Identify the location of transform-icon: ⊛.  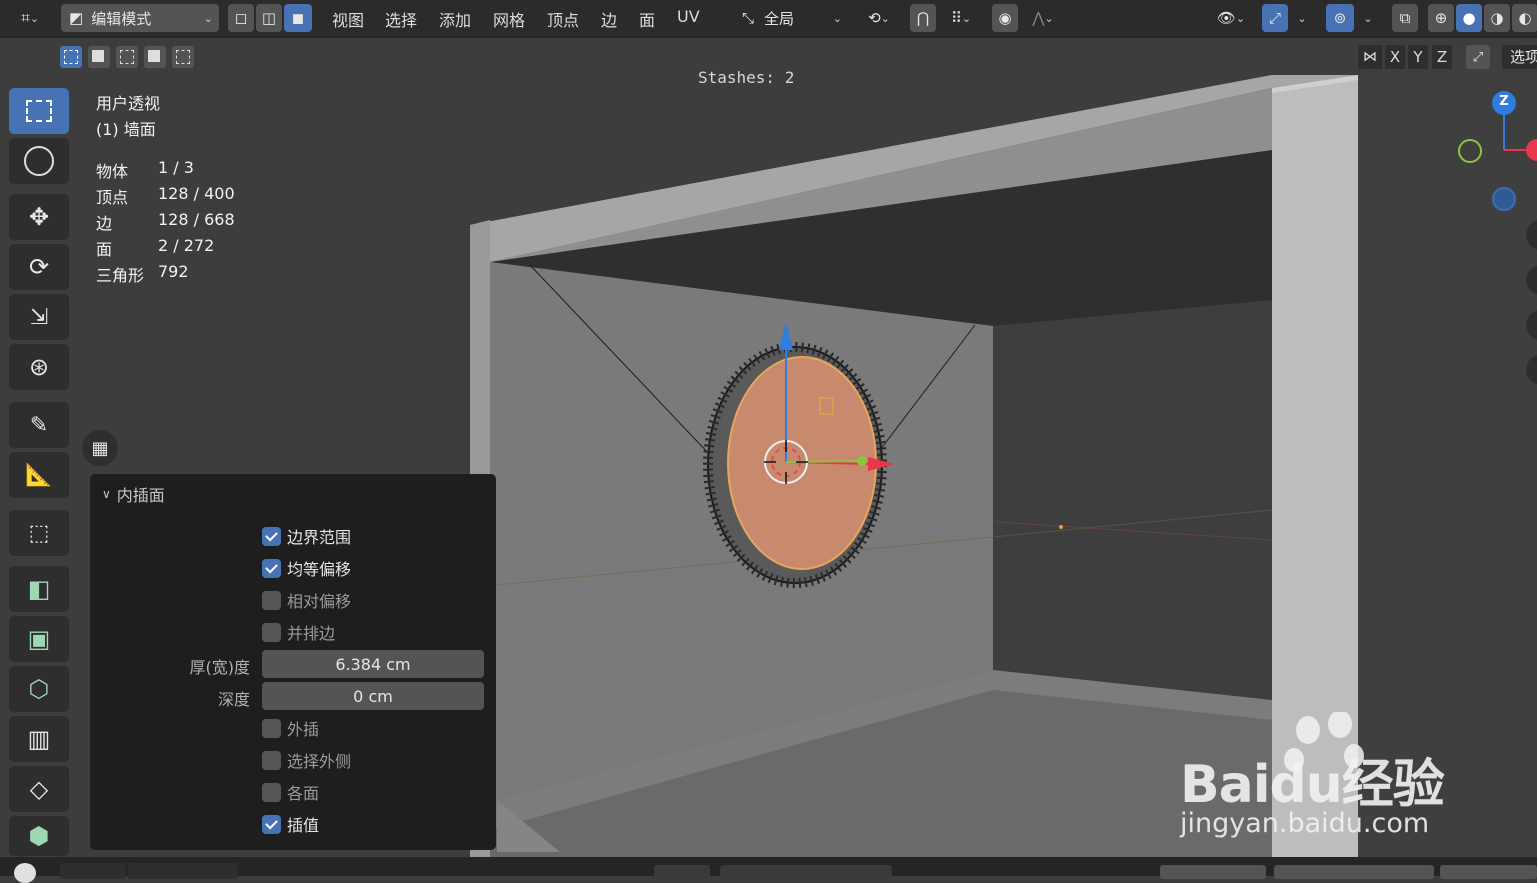
(39, 367).